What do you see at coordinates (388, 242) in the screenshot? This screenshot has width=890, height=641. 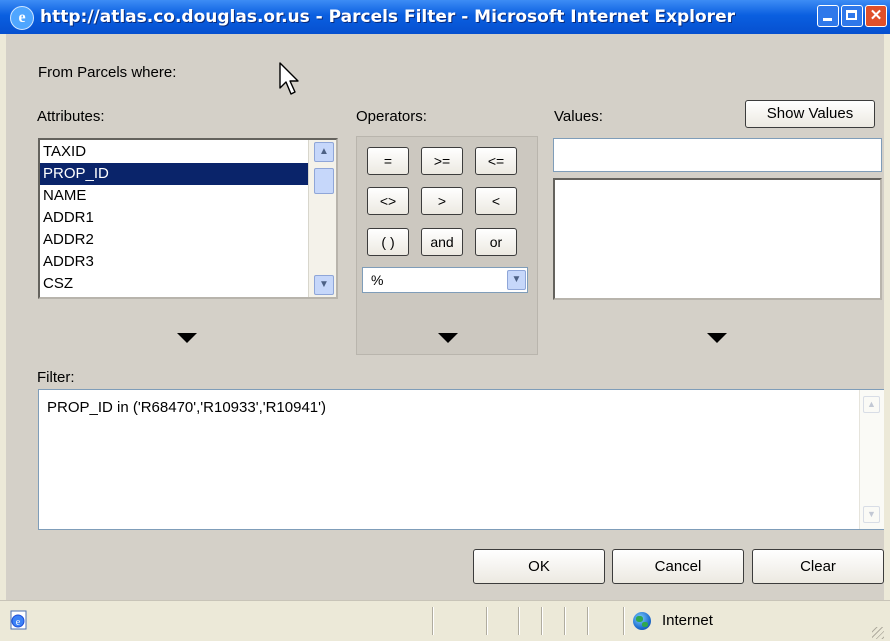 I see `operator-parentheses-button: ( )` at bounding box center [388, 242].